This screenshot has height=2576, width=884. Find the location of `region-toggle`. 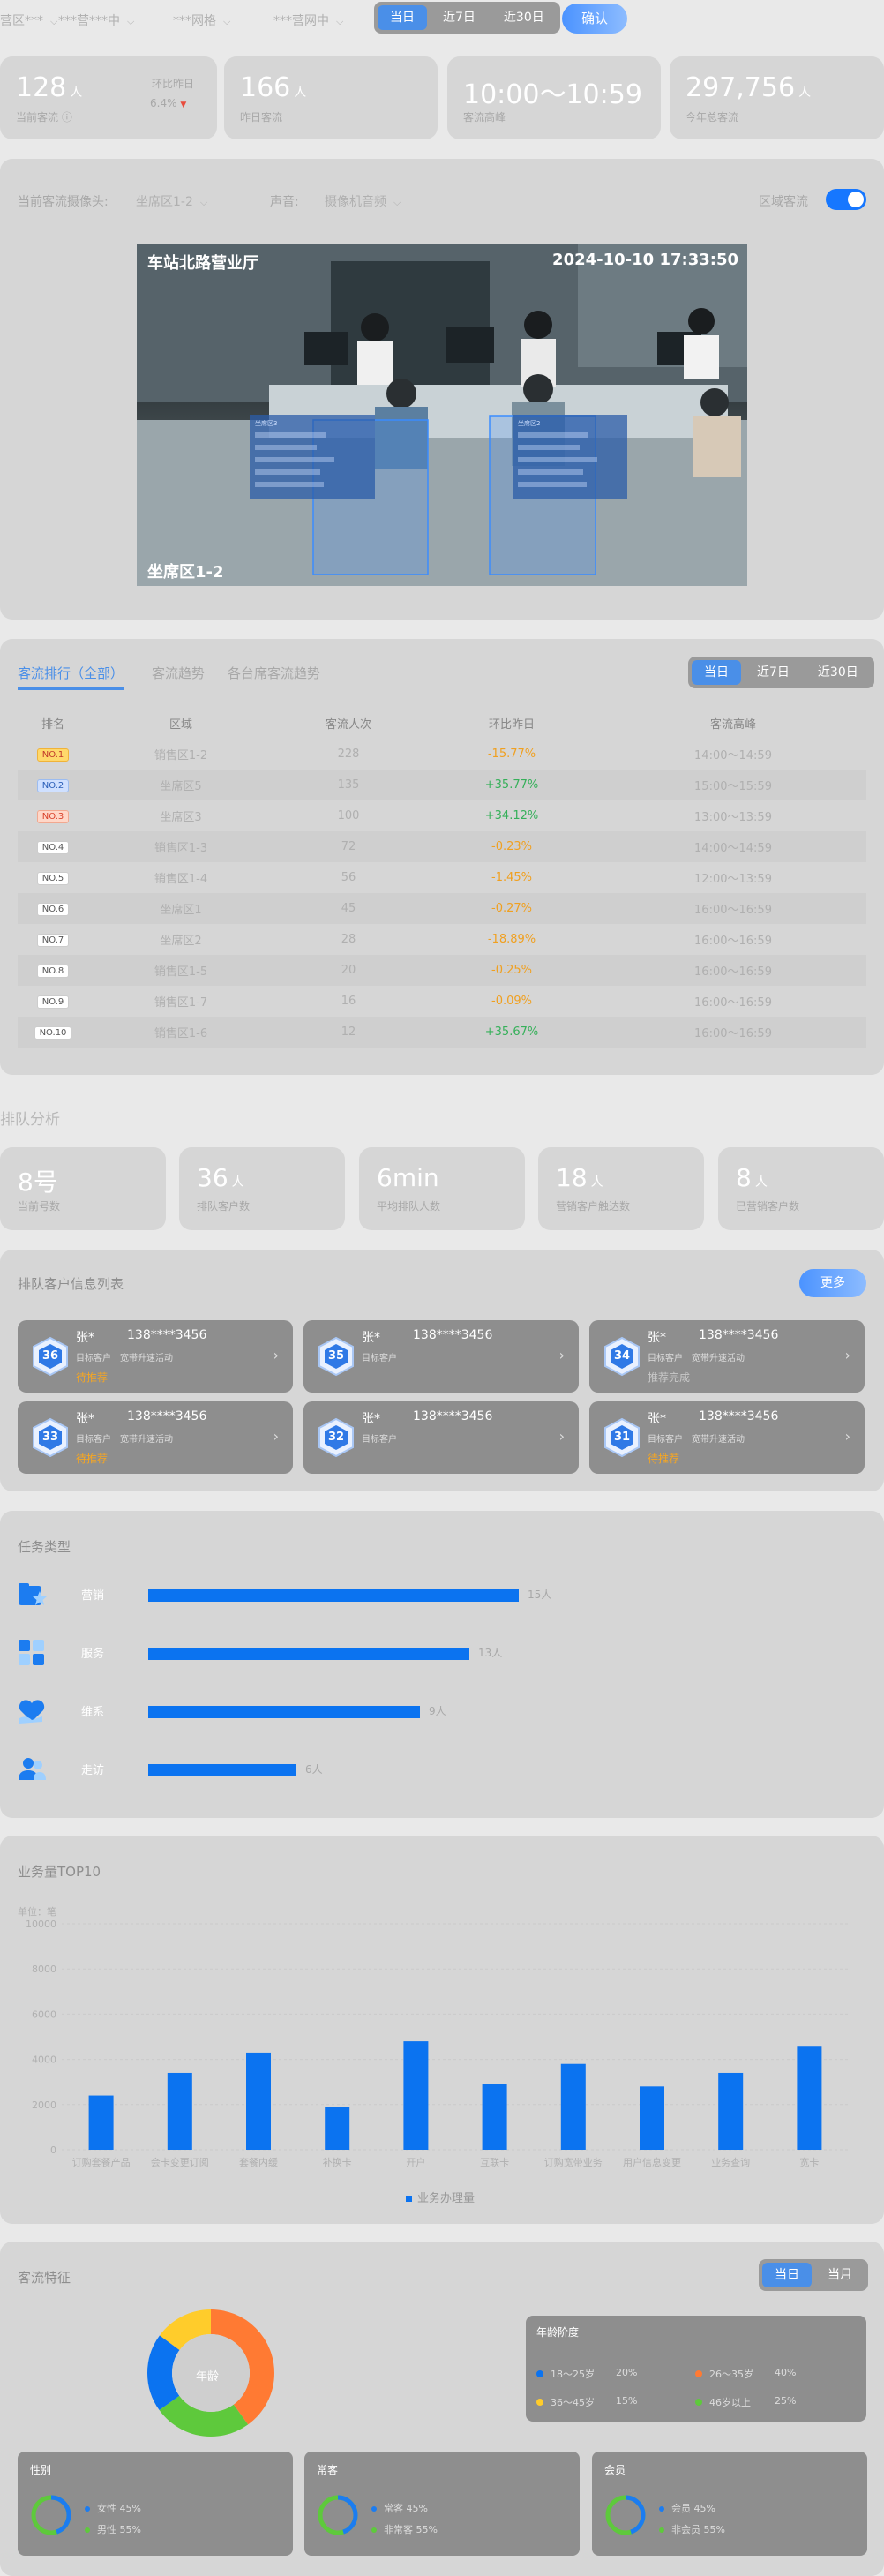

region-toggle is located at coordinates (846, 199).